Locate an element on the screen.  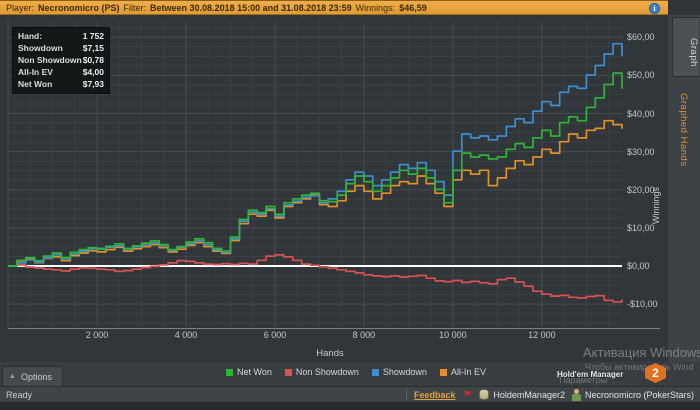
winnings-label: Winnings: is located at coordinates (375, 7).